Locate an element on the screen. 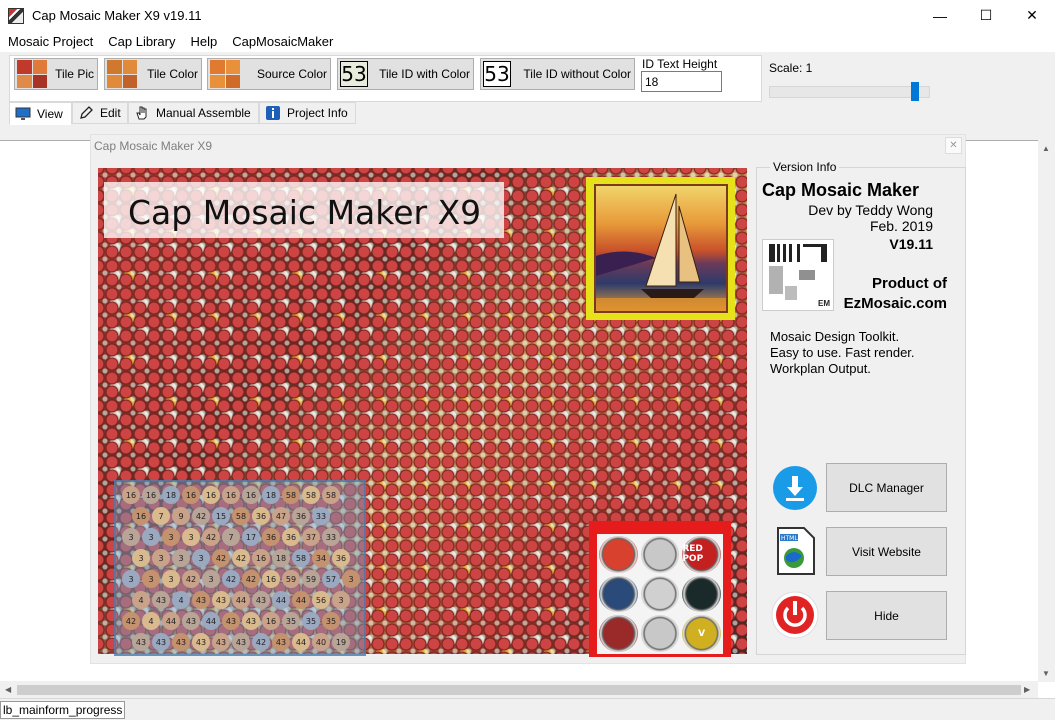 Image resolution: width=1055 pixels, height=720 pixels. tile-id-cell: 35 is located at coordinates (311, 621).